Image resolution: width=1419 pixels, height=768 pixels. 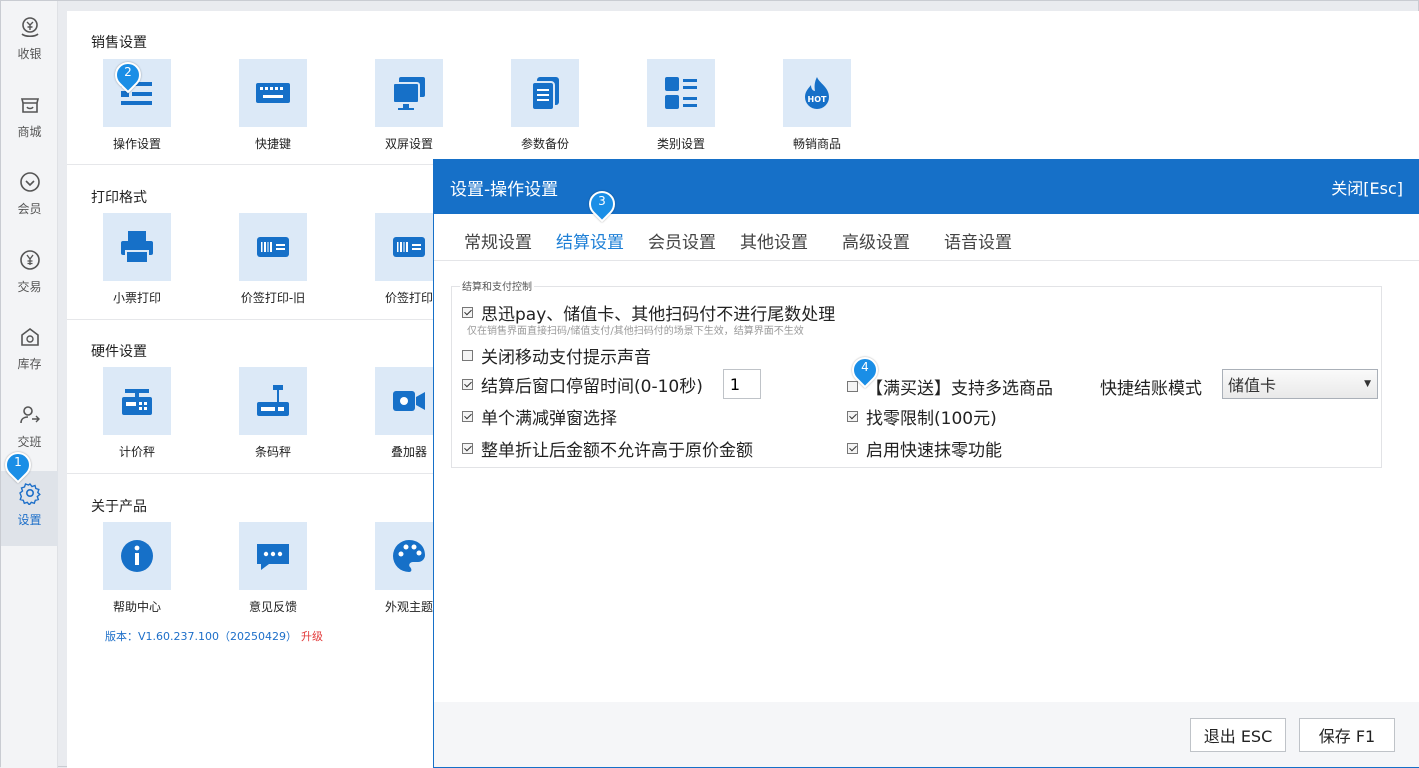 I want to click on tab-other: 其他设置, so click(x=774, y=240).